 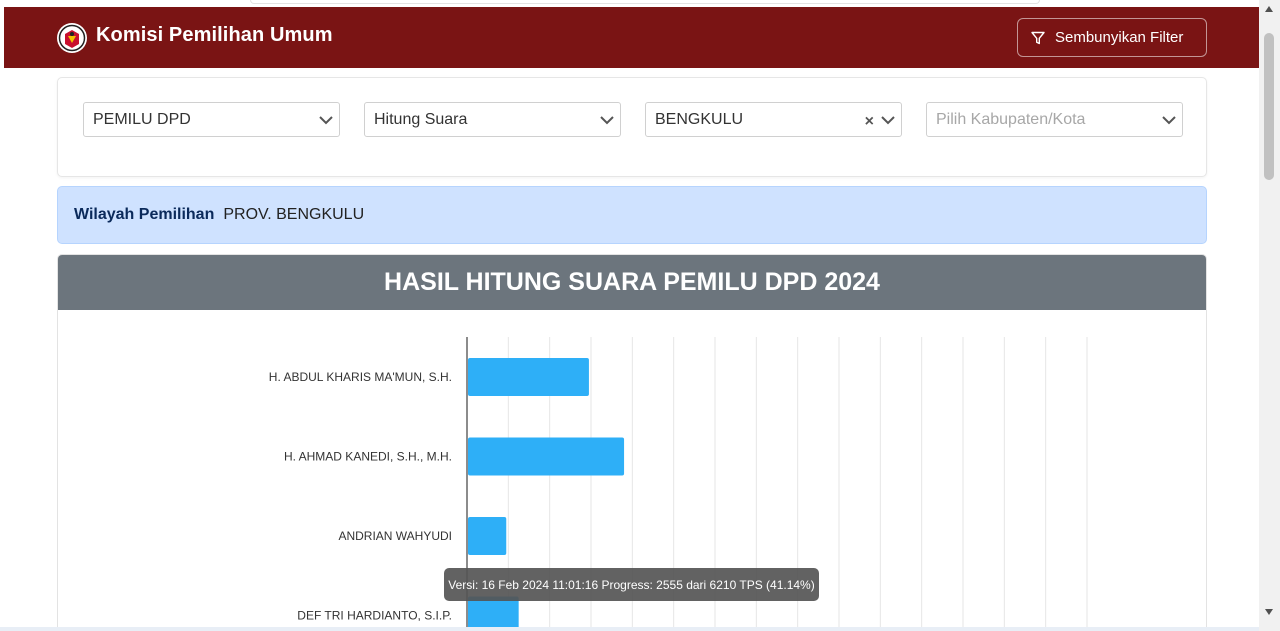 What do you see at coordinates (142, 119) in the screenshot?
I see `election-type-value: PEMILU DPD` at bounding box center [142, 119].